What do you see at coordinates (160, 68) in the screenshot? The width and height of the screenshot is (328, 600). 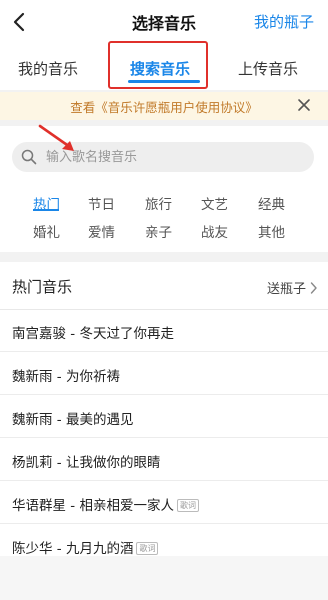 I see `tab-search-music: 搜索音乐` at bounding box center [160, 68].